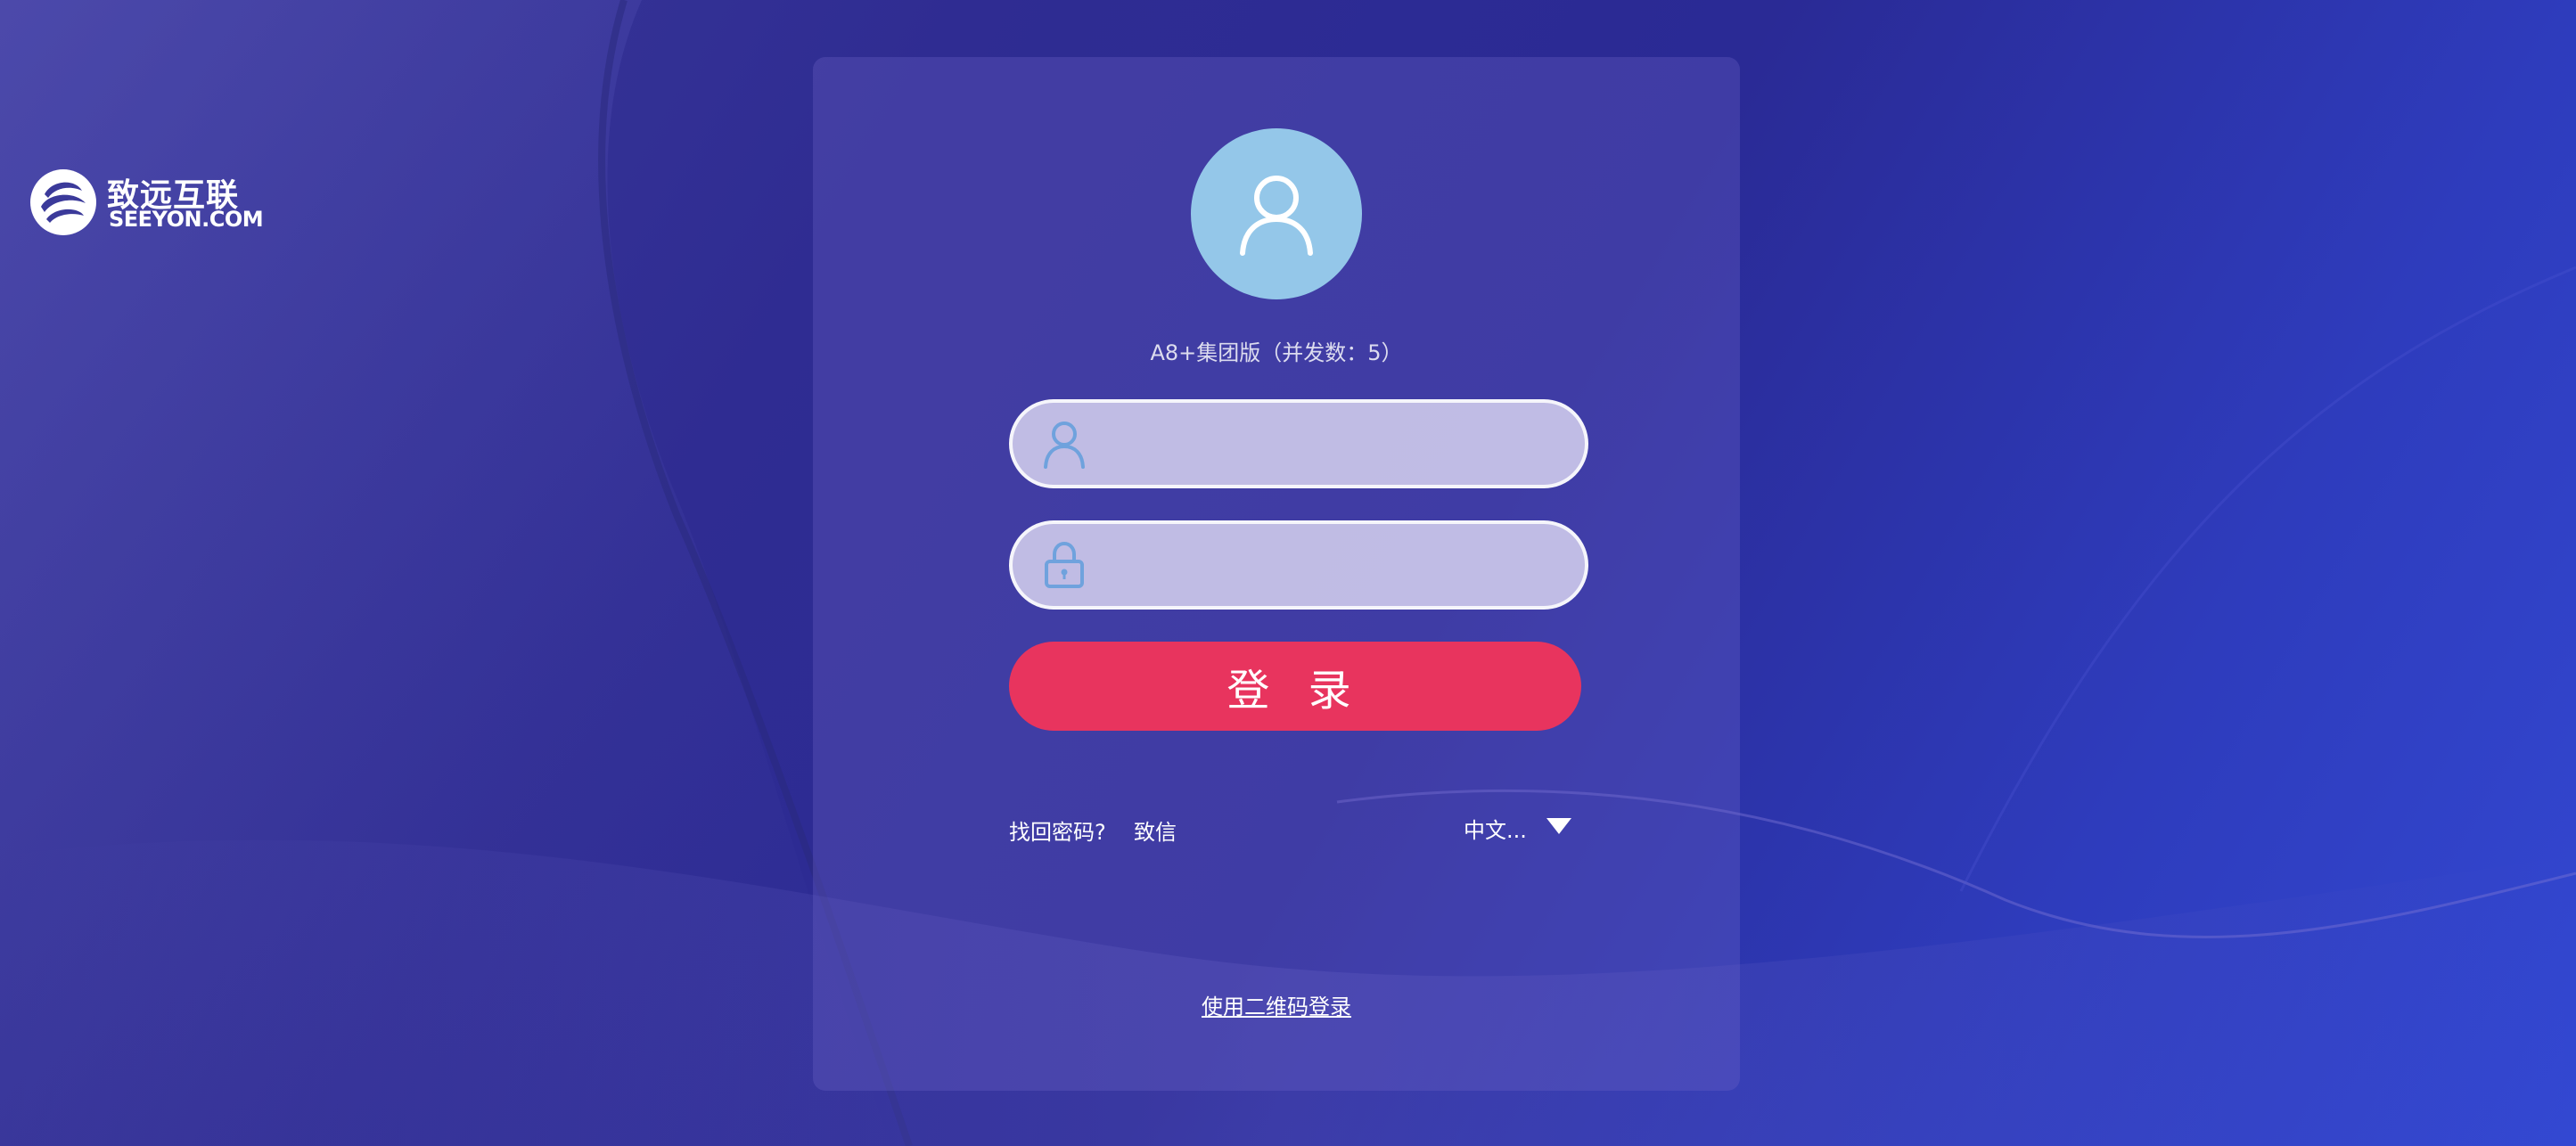  Describe the element at coordinates (146, 201) in the screenshot. I see `brand-logo: 致远互联 SEEYON.COM` at that location.